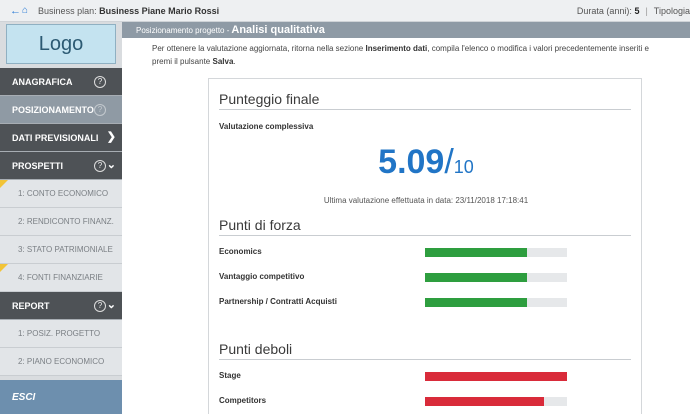 Image resolution: width=690 pixels, height=414 pixels. What do you see at coordinates (25, 10) in the screenshot?
I see `home-icon: ⌂` at bounding box center [25, 10].